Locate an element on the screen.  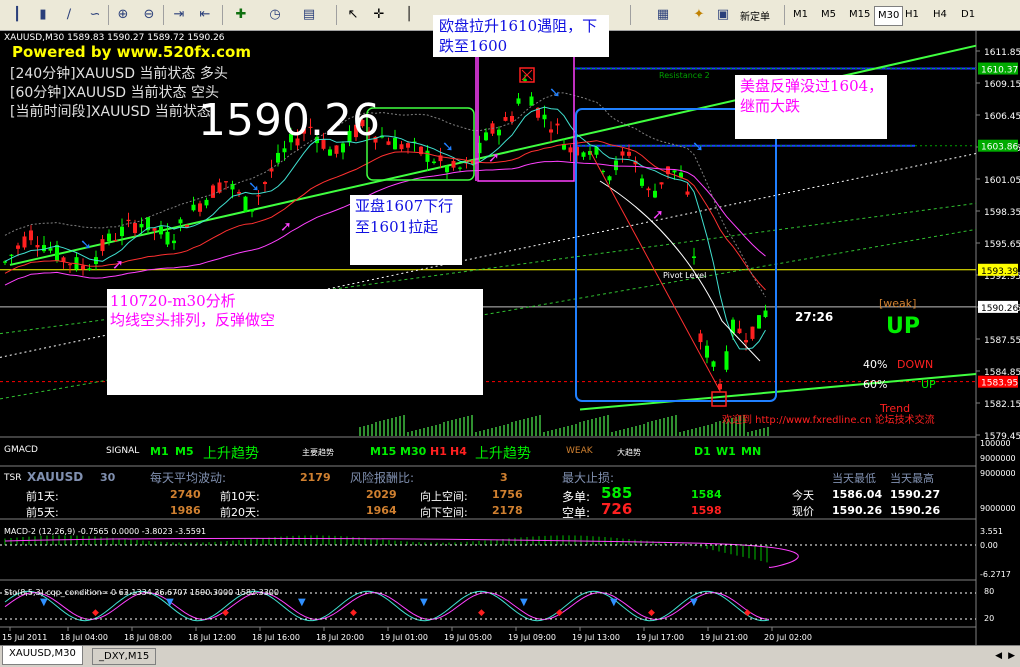
tab-dxy: _DXY,M15 is located at coordinates (124, 656).